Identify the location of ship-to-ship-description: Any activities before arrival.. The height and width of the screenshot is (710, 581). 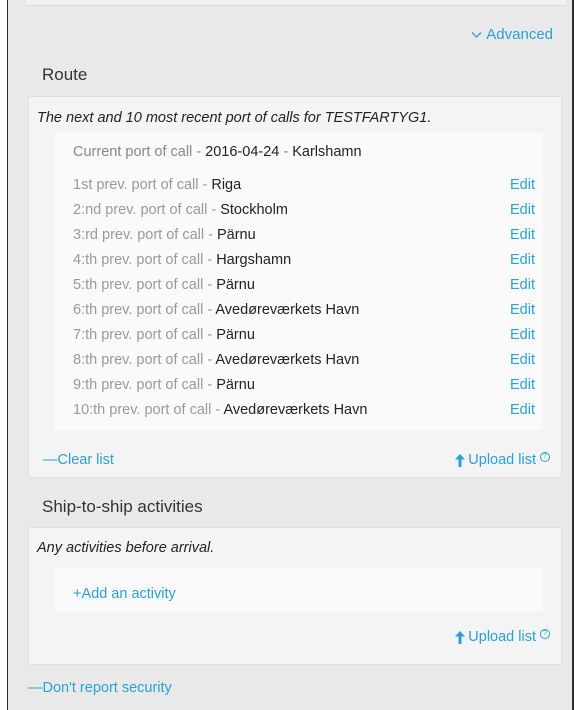
(126, 548).